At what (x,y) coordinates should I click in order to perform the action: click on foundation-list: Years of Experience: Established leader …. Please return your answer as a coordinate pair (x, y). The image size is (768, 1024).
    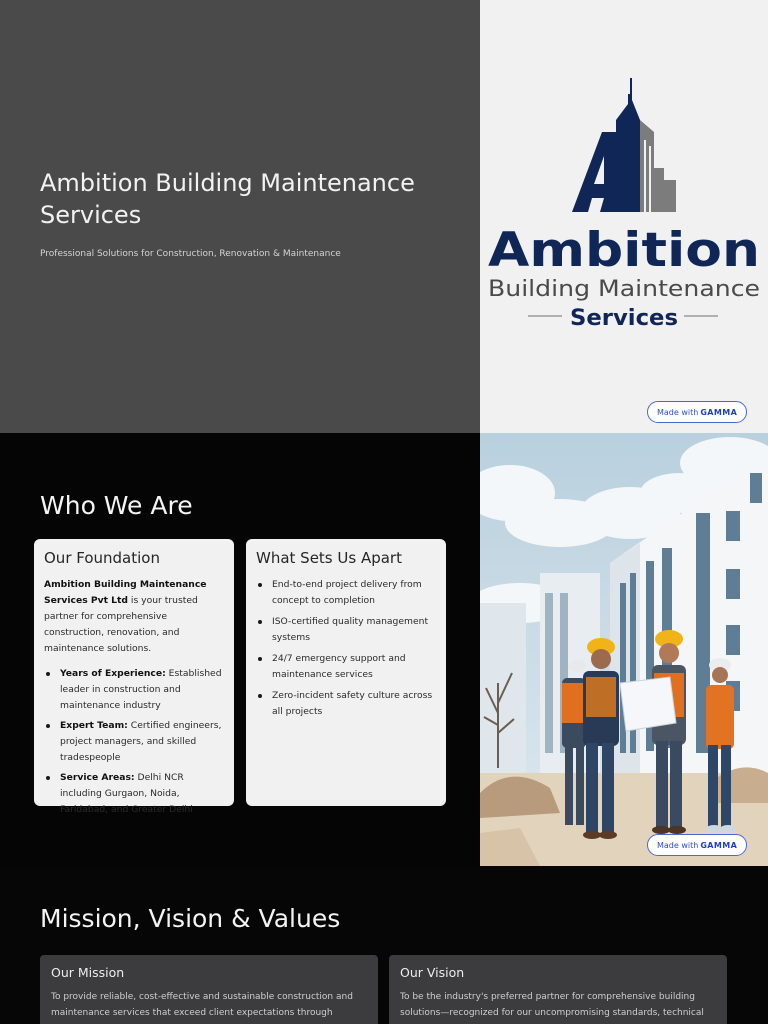
    Looking at the image, I should click on (134, 742).